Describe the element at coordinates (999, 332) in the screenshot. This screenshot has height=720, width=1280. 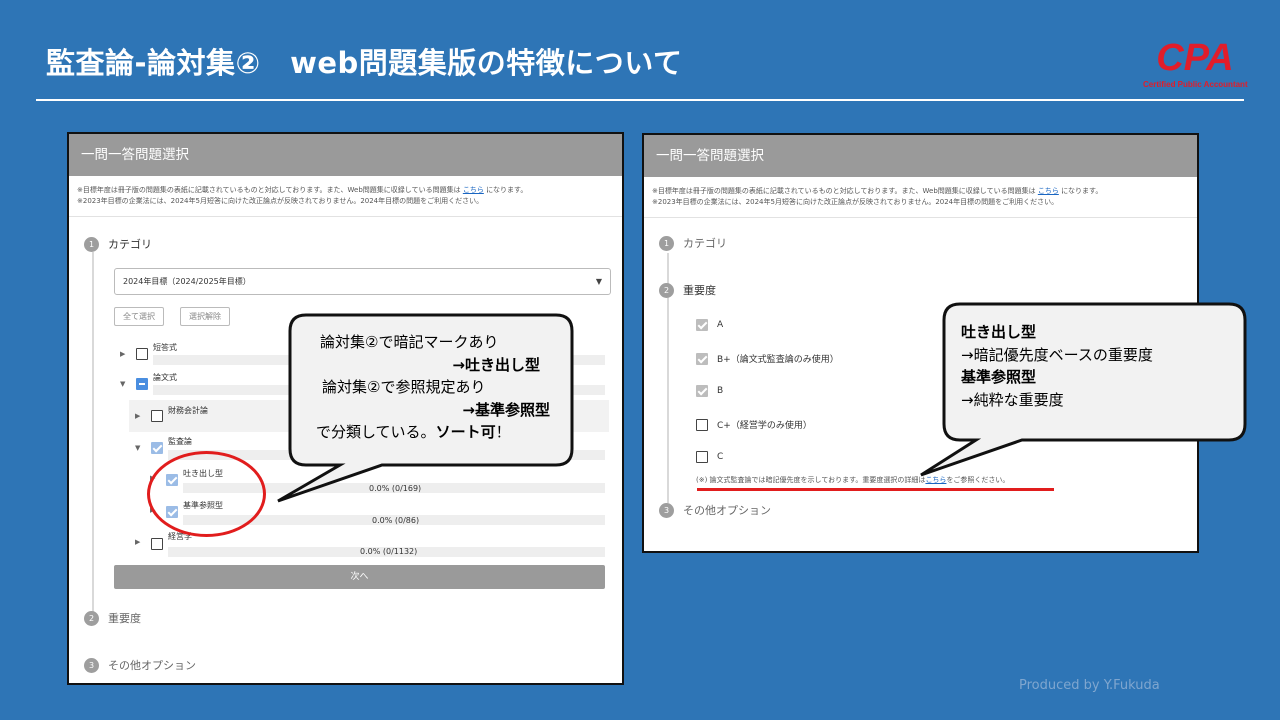
I see `callout-line: 吐き出し型` at that location.